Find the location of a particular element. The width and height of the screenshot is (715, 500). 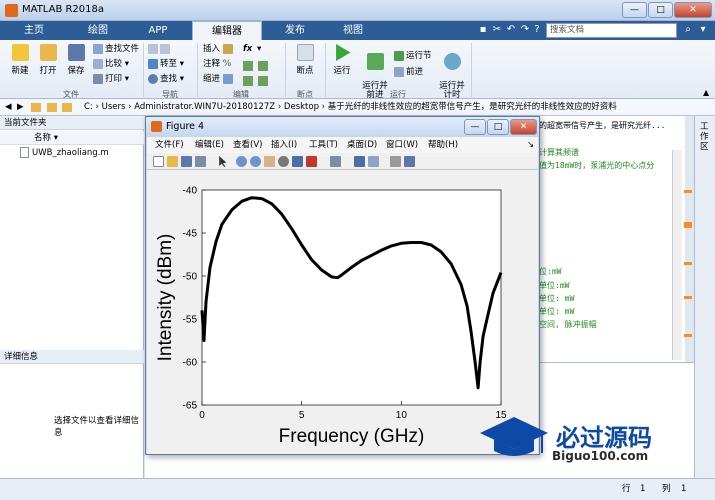

menu-view: 查看(V) is located at coordinates (247, 145).